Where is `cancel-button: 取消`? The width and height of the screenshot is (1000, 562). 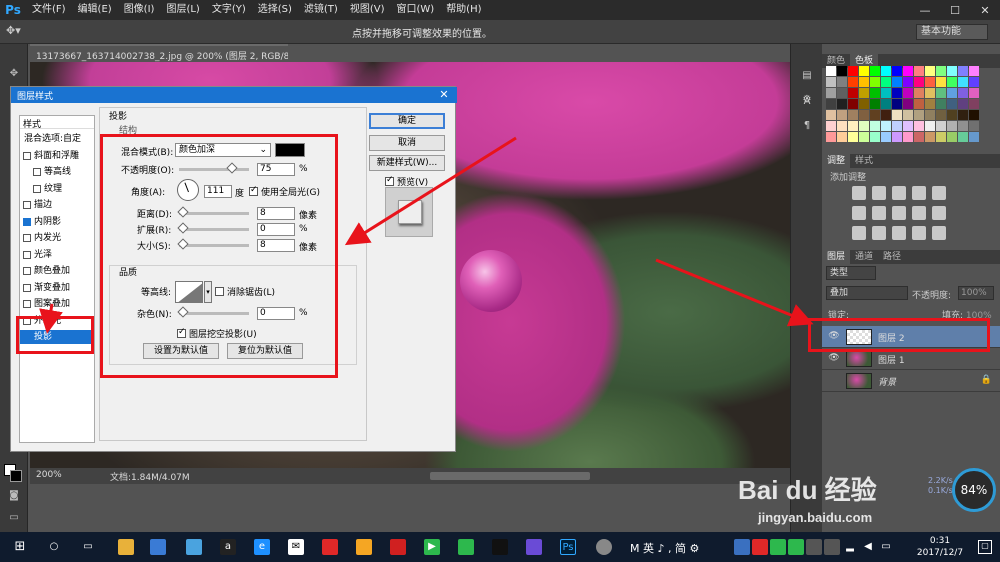
cancel-button: 取消 is located at coordinates (407, 143).